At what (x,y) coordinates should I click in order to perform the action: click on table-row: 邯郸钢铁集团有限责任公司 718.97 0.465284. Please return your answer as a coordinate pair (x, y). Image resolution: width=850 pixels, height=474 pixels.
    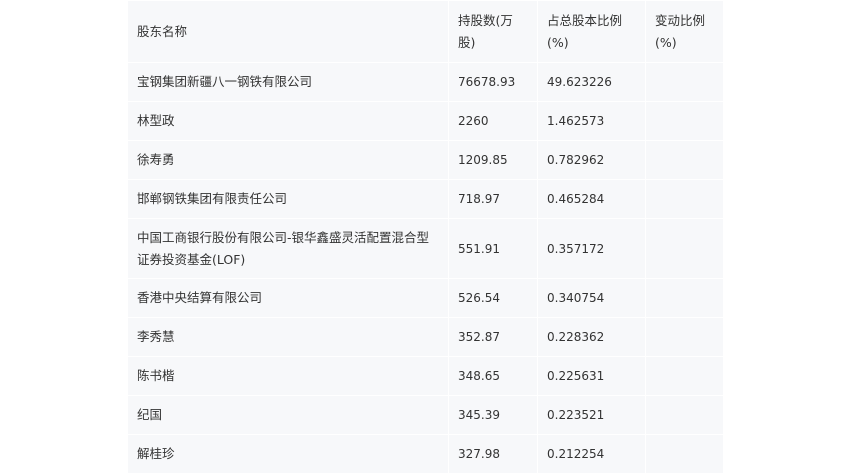
    Looking at the image, I should click on (425, 199).